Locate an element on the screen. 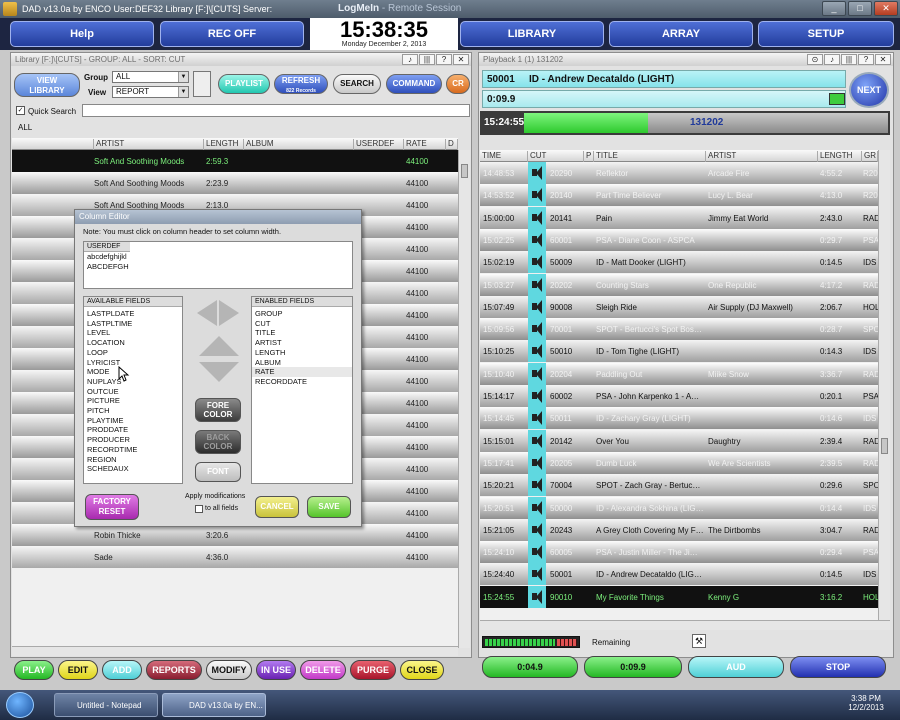 The image size is (900, 720). col-rate: RATE is located at coordinates (425, 144).